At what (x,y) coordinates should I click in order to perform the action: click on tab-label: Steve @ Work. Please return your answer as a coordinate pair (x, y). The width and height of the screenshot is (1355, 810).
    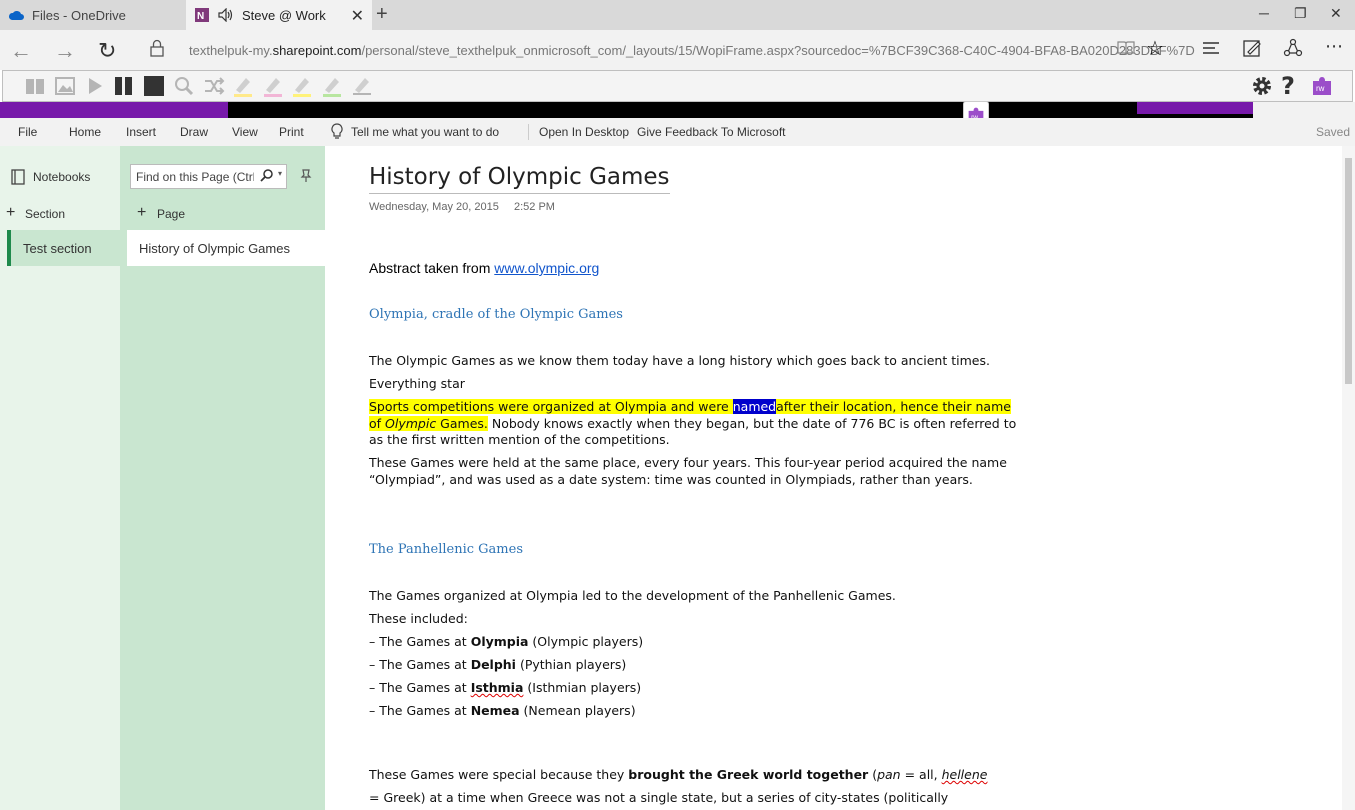
    Looking at the image, I should click on (284, 15).